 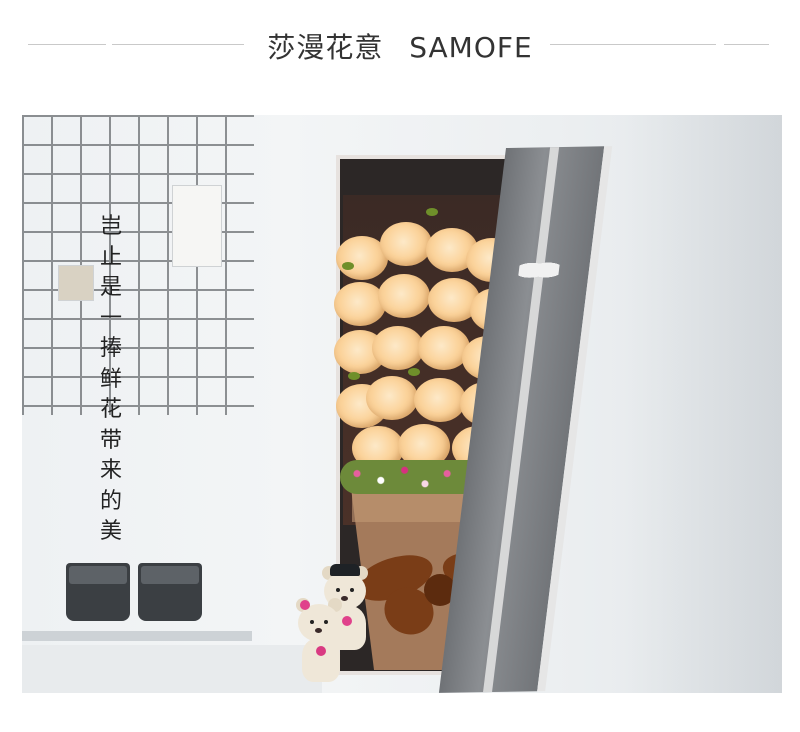 What do you see at coordinates (98, 592) in the screenshot?
I see `cup-left` at bounding box center [98, 592].